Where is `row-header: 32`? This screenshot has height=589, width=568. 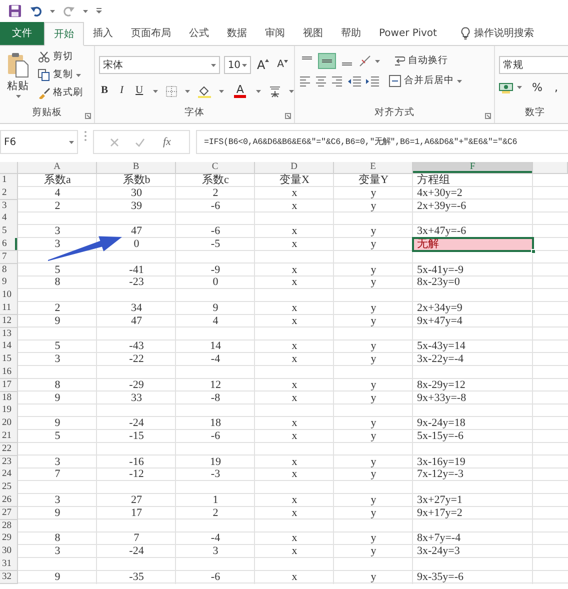
row-header: 32 is located at coordinates (9, 577).